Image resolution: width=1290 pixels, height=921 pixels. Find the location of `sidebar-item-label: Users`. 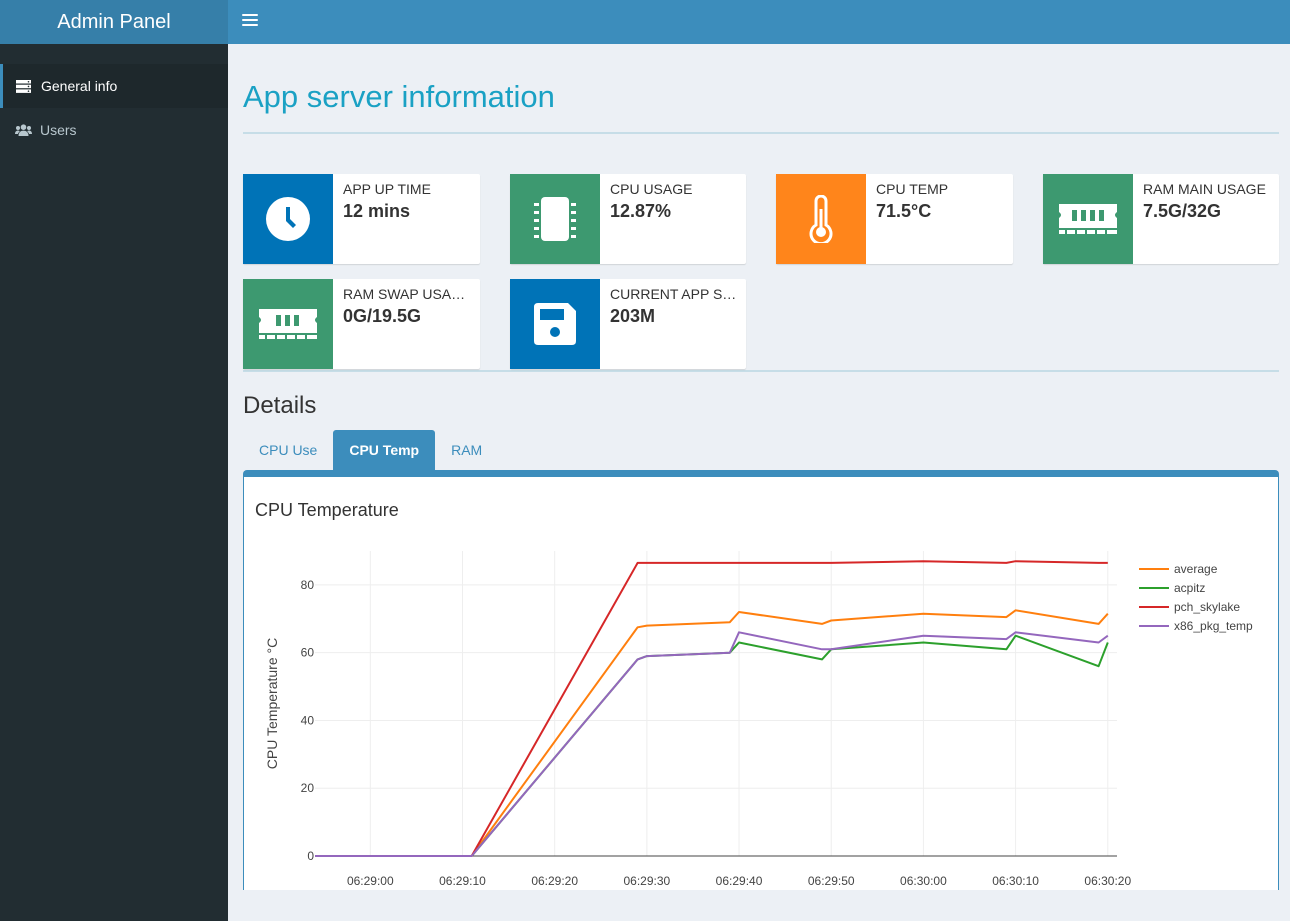

sidebar-item-label: Users is located at coordinates (58, 130).